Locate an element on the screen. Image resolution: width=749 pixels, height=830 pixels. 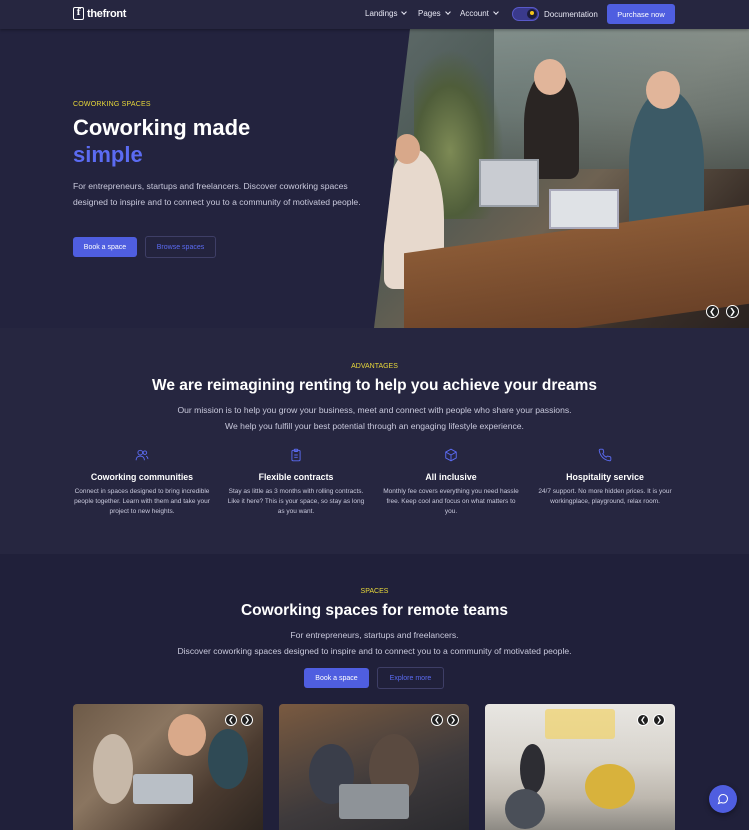
carousel-next-icon: ❯ is located at coordinates (732, 311).